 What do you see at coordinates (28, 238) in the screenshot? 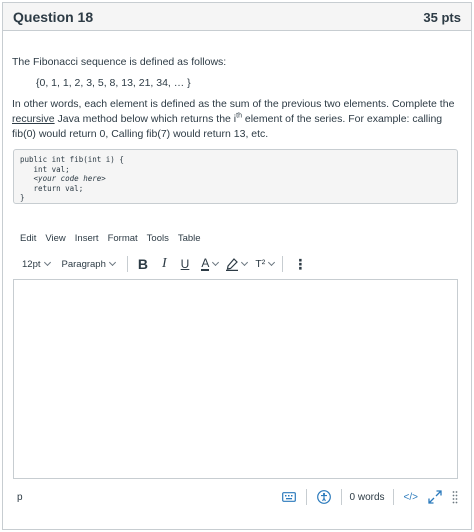
I see `menu-edit: Edit` at bounding box center [28, 238].